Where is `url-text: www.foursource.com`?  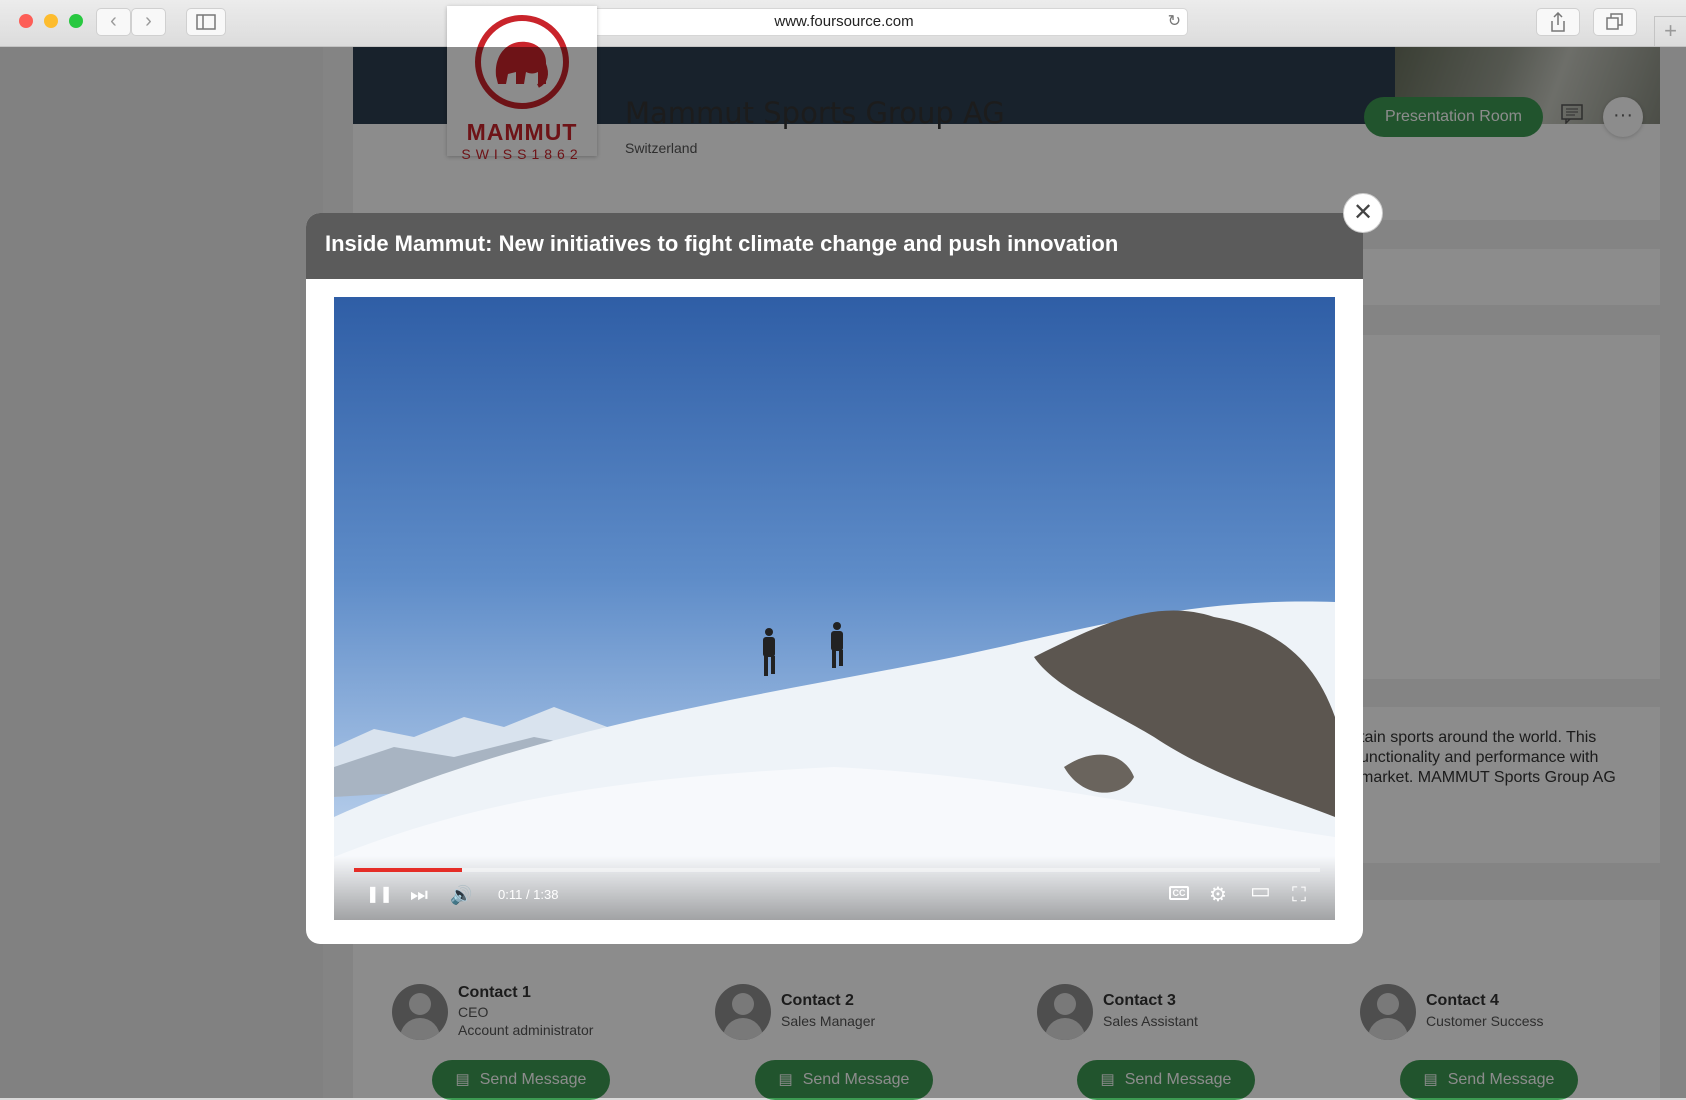
url-text: www.foursource.com is located at coordinates (844, 21).